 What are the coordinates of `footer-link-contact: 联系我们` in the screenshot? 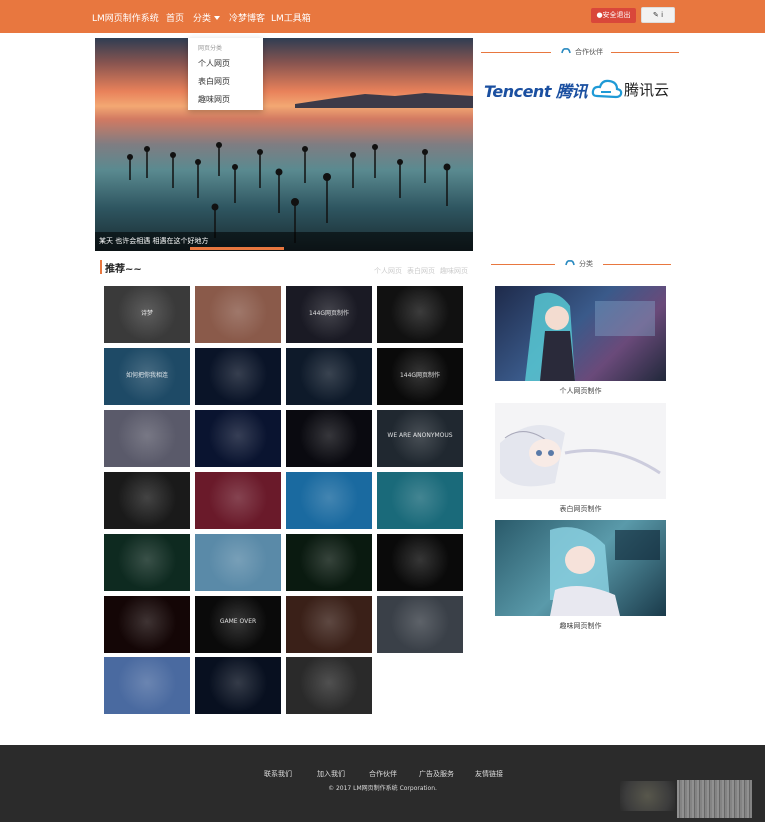 It's located at (278, 774).